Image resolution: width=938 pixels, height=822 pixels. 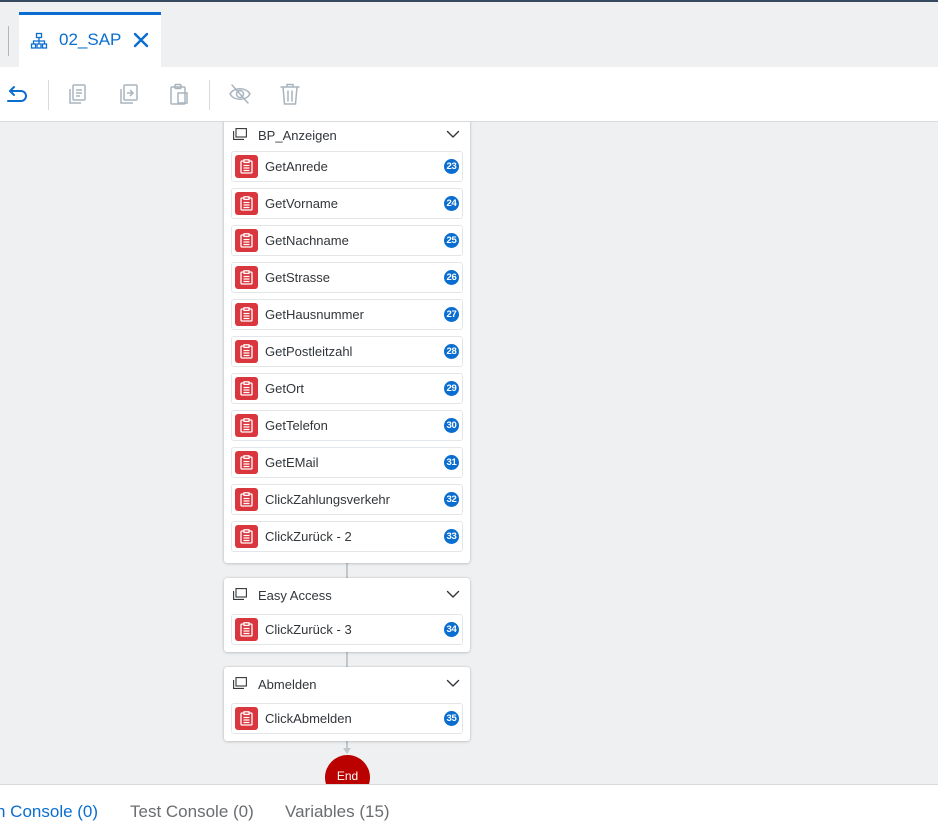 I want to click on activity-label: GetOrt, so click(x=285, y=388).